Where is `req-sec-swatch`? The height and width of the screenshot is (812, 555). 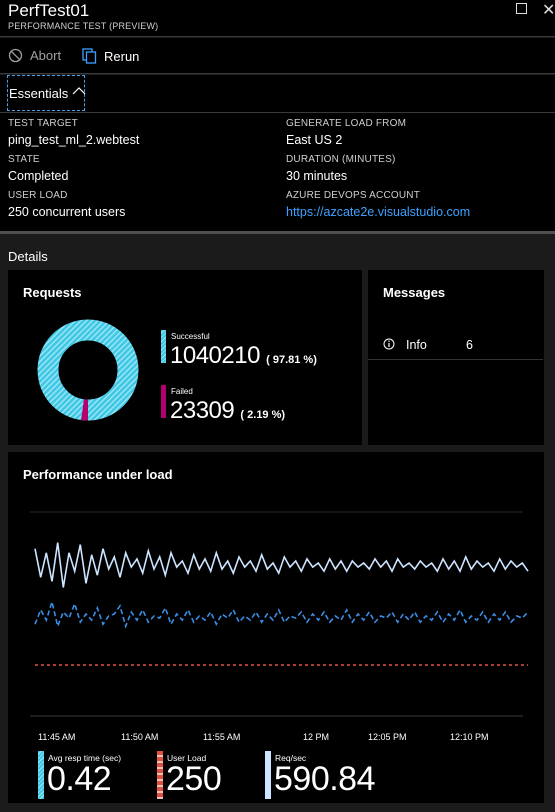 req-sec-swatch is located at coordinates (268, 775).